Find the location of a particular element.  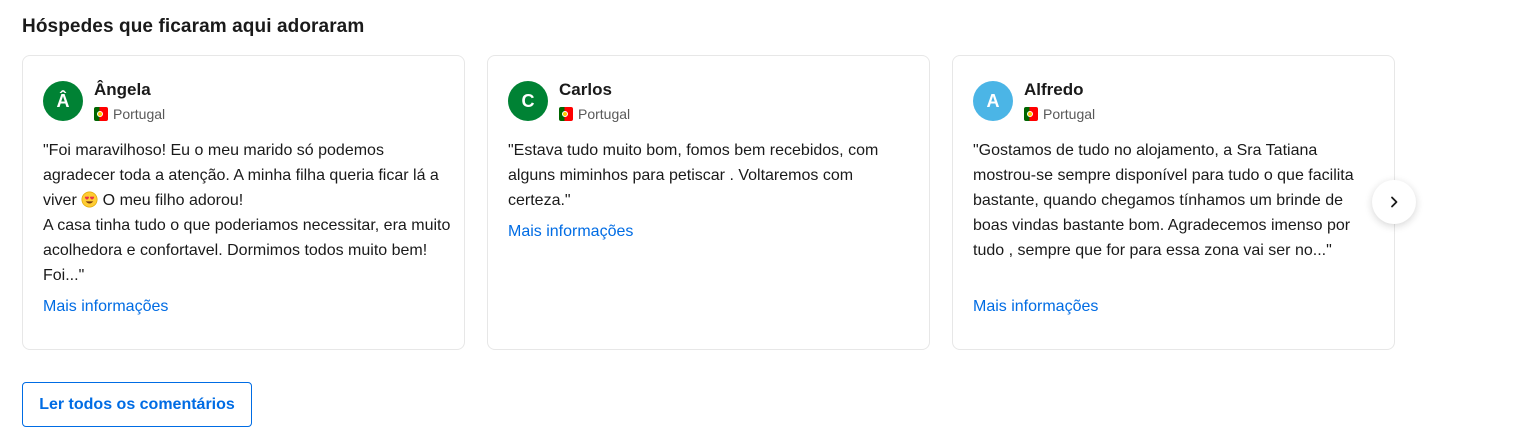

reviewer-name: Ângela is located at coordinates (122, 89).